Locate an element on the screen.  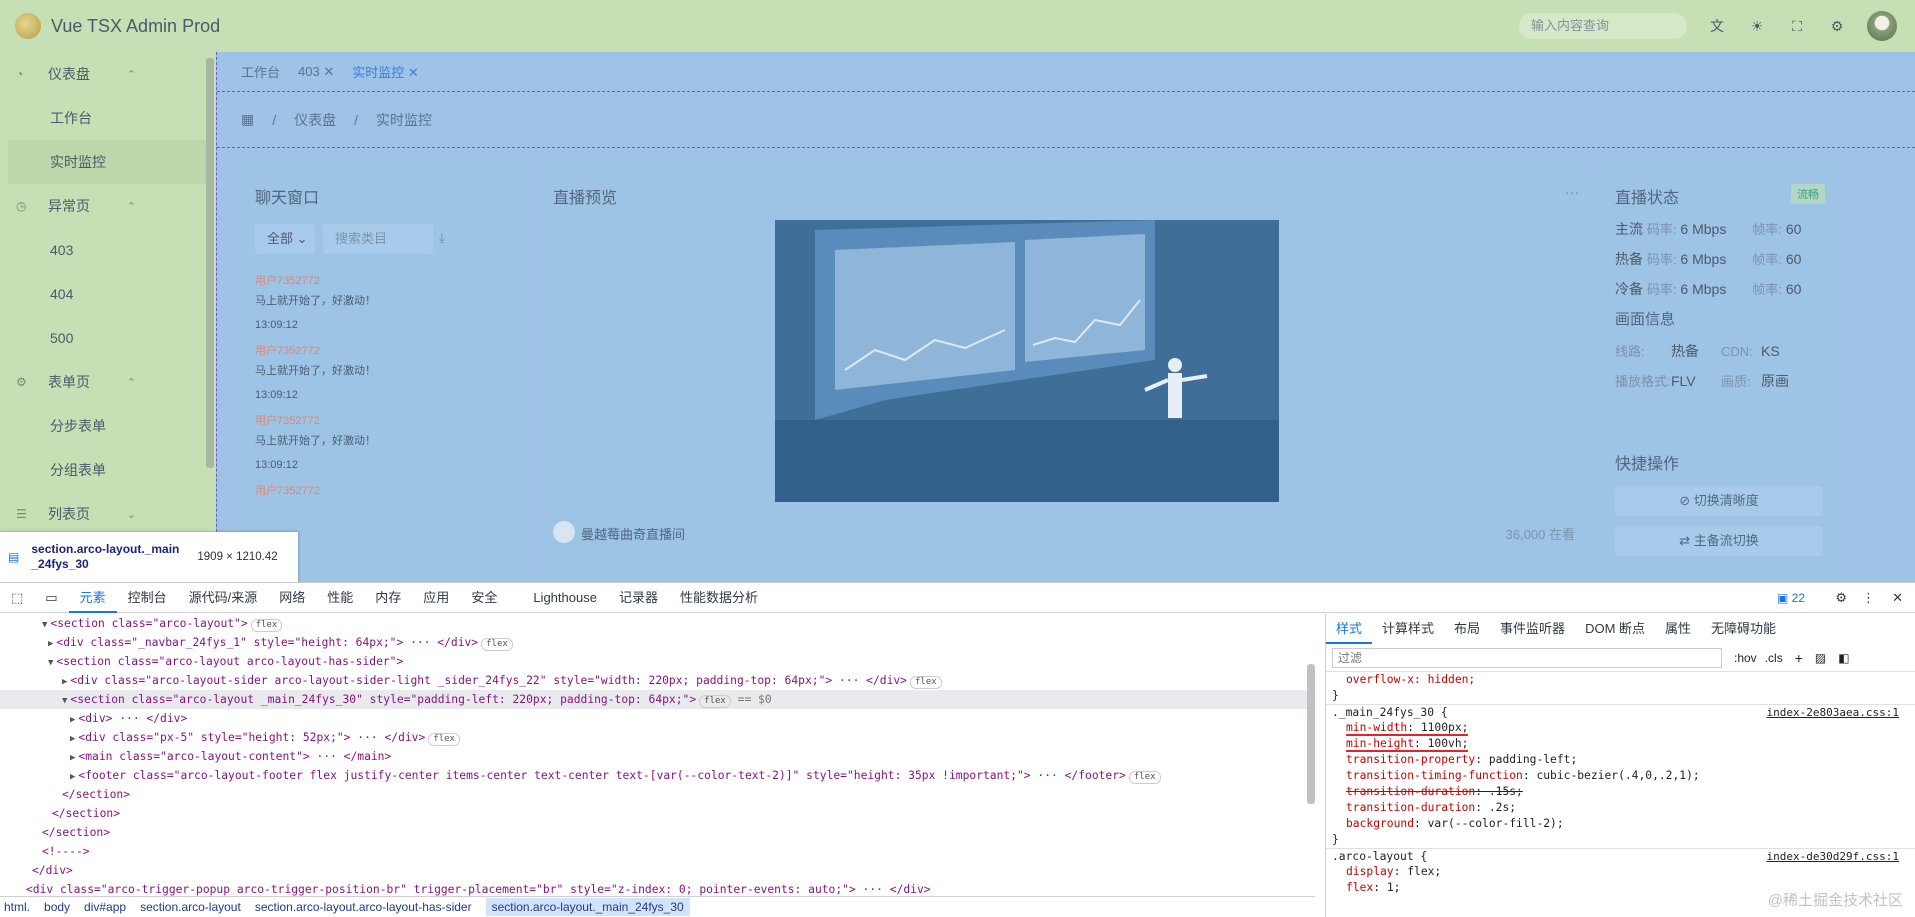
device-toggle-icon: ▭ is located at coordinates (51, 598).